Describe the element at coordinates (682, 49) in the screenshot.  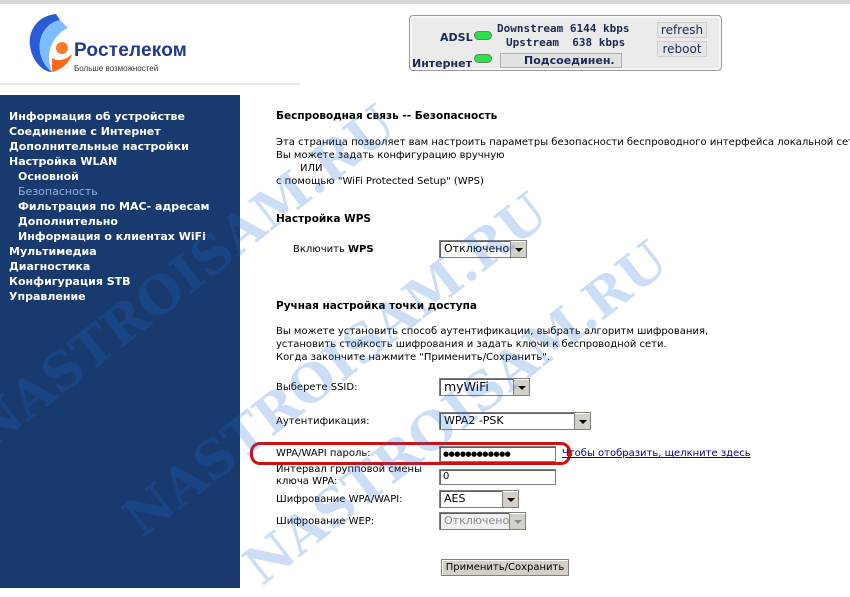
I see `reboot-button: reboot` at that location.